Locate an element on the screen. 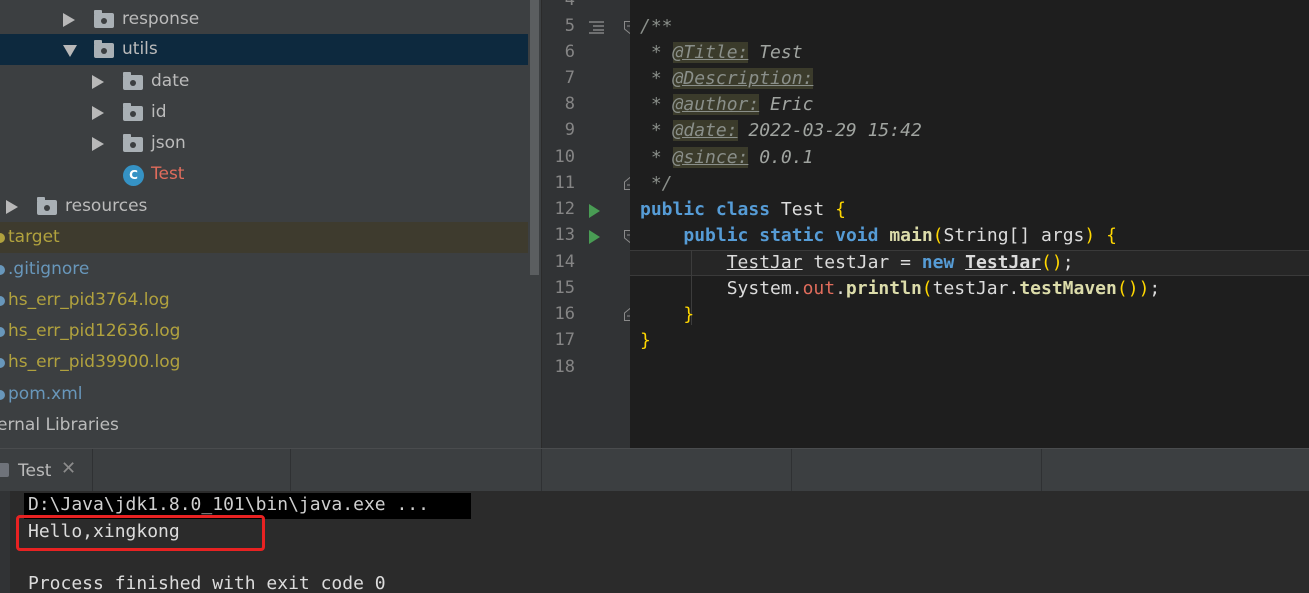 The width and height of the screenshot is (1309, 593). tree-item-label: hs_err_pid39900.log is located at coordinates (94, 362).